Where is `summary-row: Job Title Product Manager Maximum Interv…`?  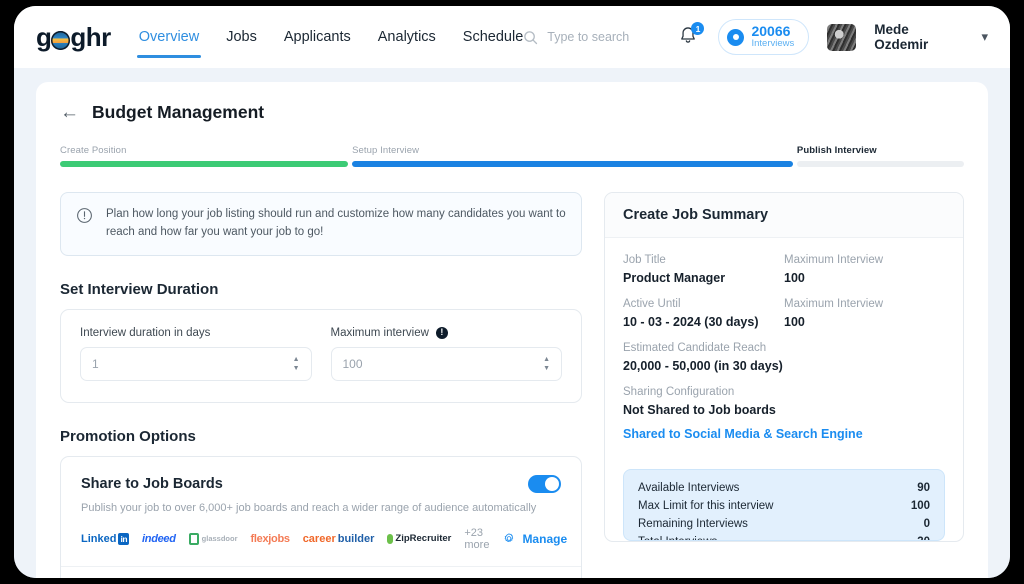 summary-row: Job Title Product Manager Maximum Interv… is located at coordinates (784, 269).